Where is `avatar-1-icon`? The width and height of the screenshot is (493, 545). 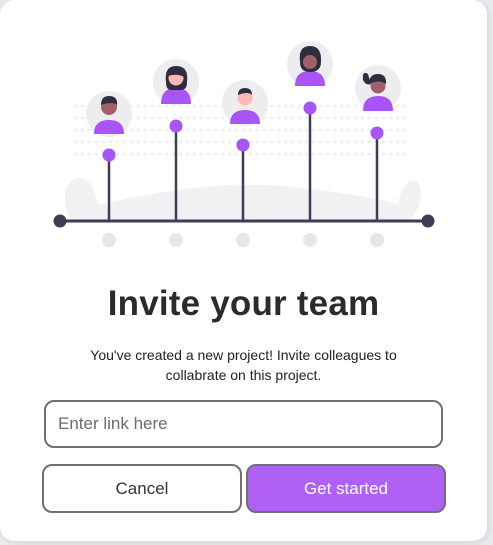
avatar-1-icon is located at coordinates (109, 114).